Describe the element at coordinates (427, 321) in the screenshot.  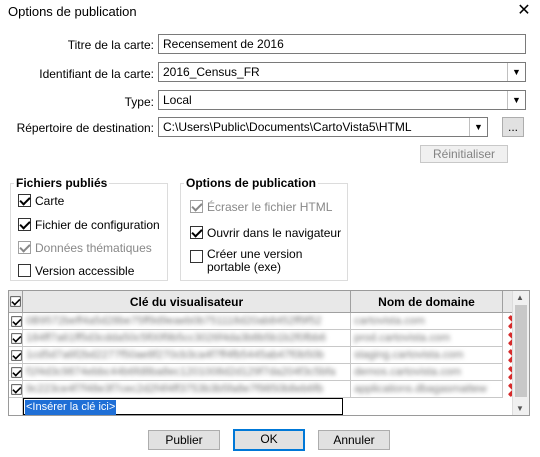
I see `domain-cell: cartovista.com` at that location.